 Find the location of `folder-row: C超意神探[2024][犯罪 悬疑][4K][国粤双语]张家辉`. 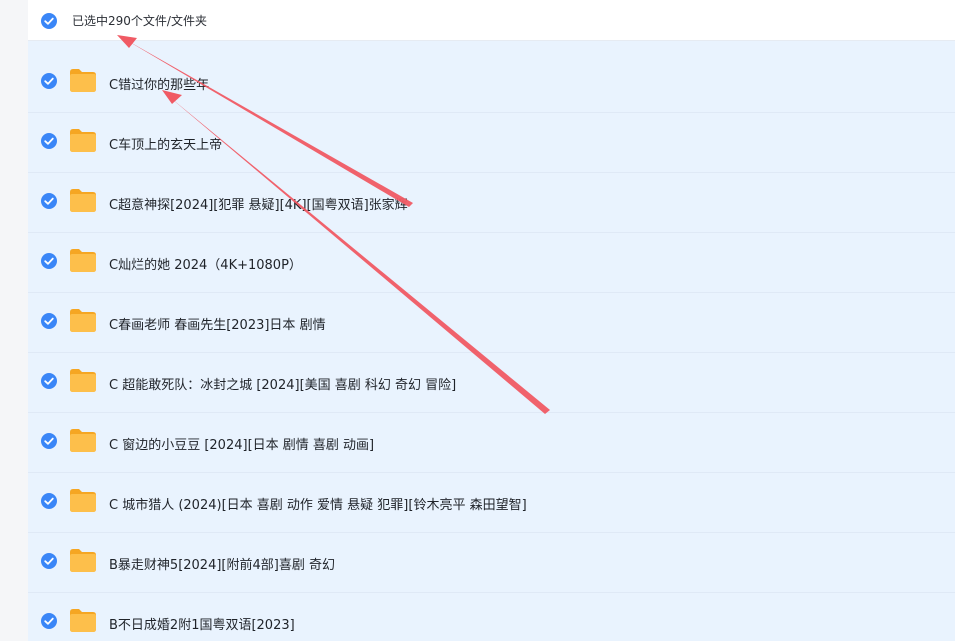

folder-row: C超意神探[2024][犯罪 悬疑][4K][国粤双语]张家辉 is located at coordinates (491, 203).